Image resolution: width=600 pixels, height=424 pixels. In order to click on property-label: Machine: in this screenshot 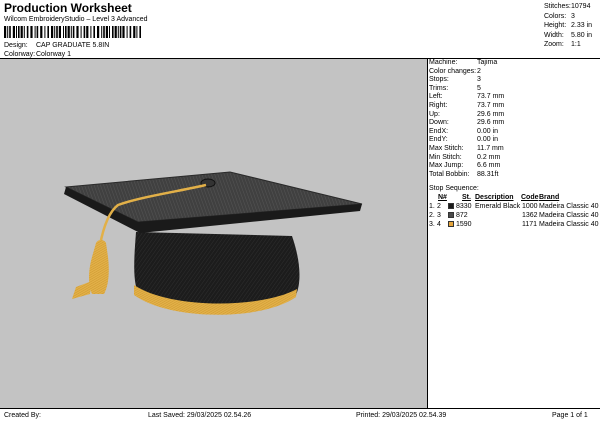, I will do `click(443, 62)`.